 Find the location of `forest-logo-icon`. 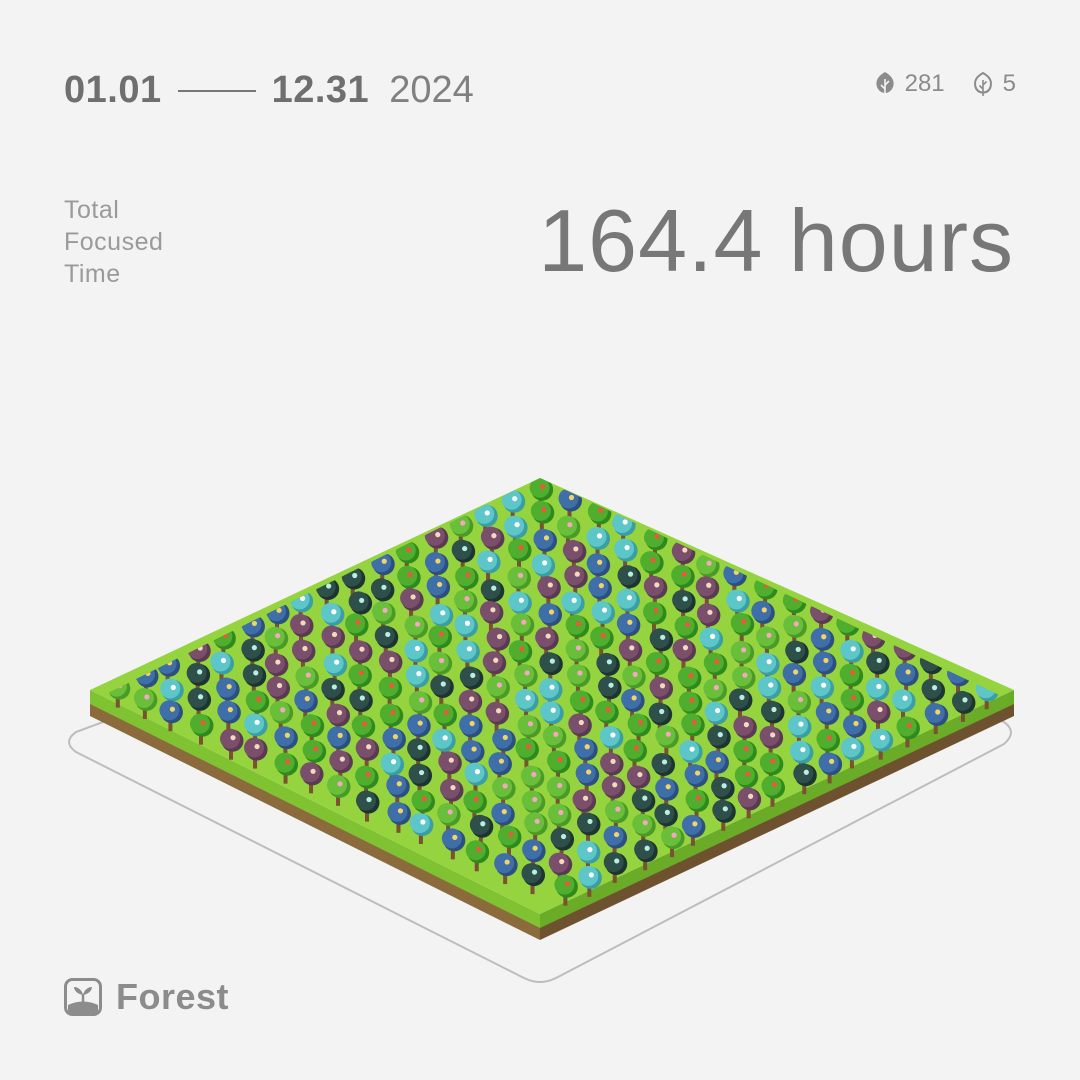

forest-logo-icon is located at coordinates (83, 997).